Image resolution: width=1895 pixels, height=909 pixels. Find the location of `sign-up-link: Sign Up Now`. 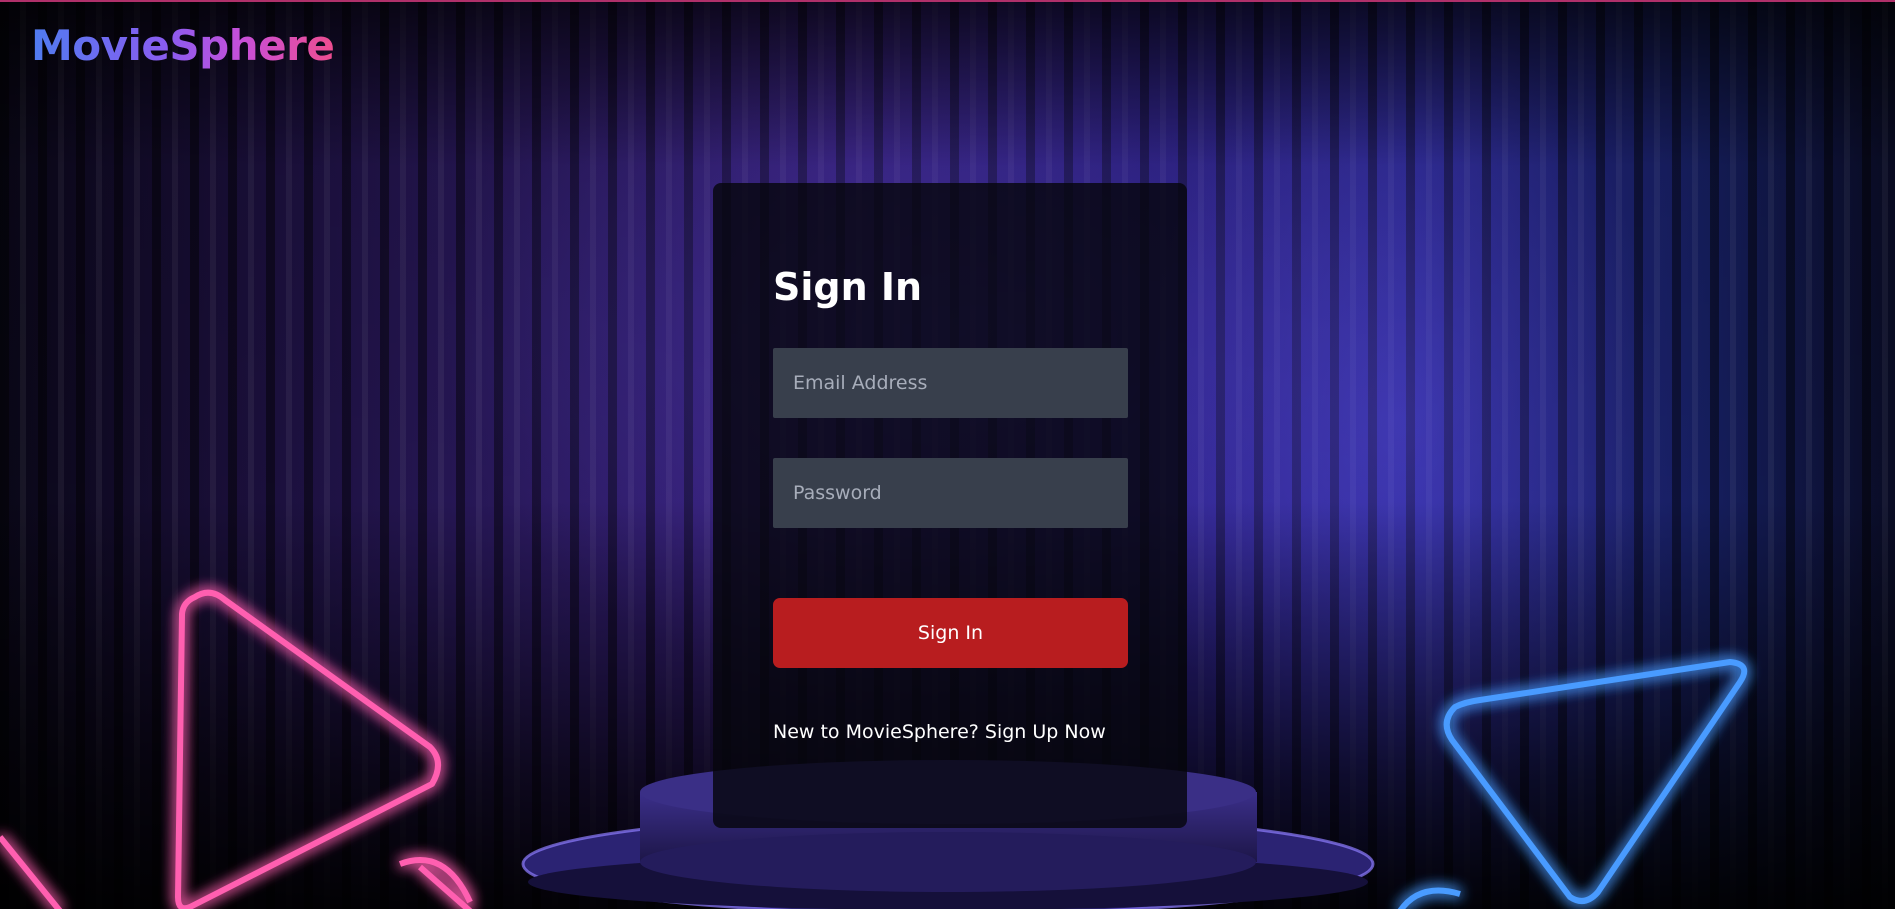

sign-up-link: Sign Up Now is located at coordinates (1045, 732).